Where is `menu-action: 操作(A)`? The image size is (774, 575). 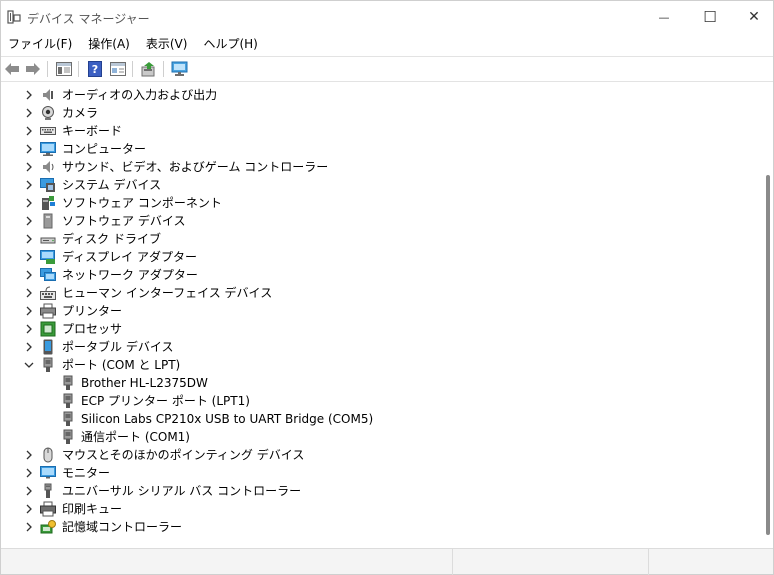
menu-action: 操作(A) is located at coordinates (109, 44).